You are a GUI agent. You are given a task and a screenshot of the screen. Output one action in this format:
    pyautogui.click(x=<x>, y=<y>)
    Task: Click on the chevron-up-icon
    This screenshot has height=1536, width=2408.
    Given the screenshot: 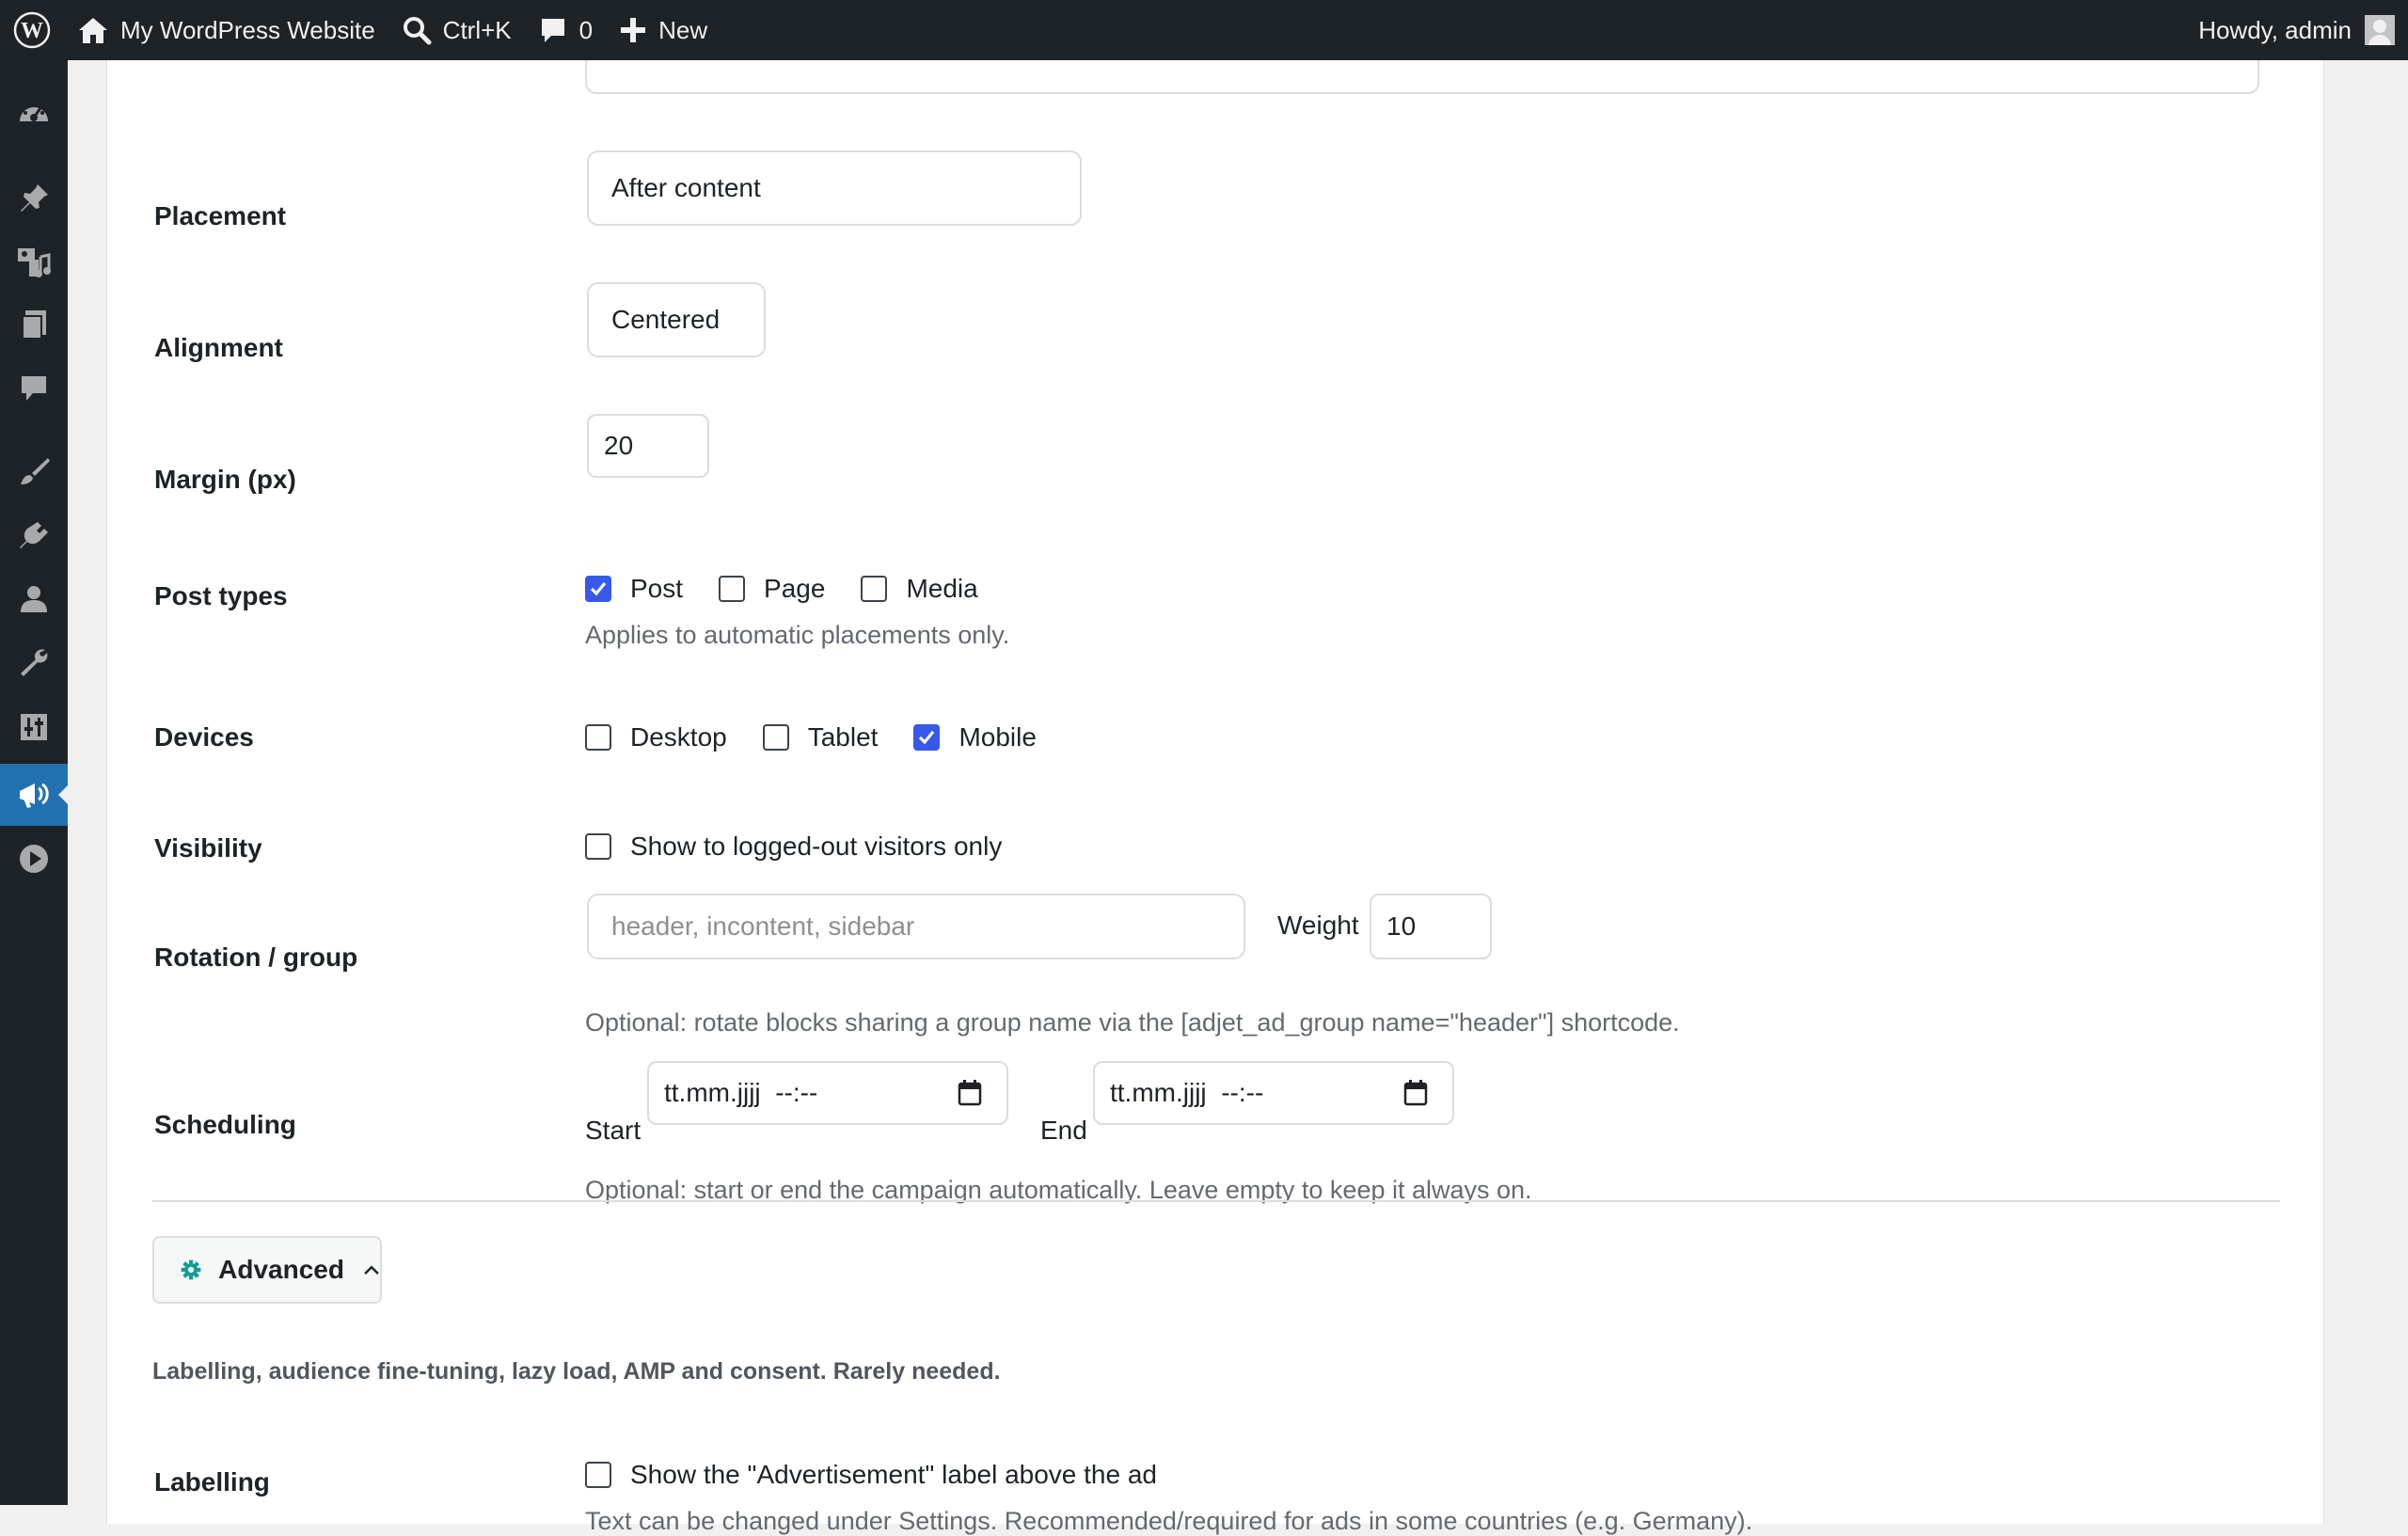 What is the action you would take?
    pyautogui.click(x=371, y=1270)
    